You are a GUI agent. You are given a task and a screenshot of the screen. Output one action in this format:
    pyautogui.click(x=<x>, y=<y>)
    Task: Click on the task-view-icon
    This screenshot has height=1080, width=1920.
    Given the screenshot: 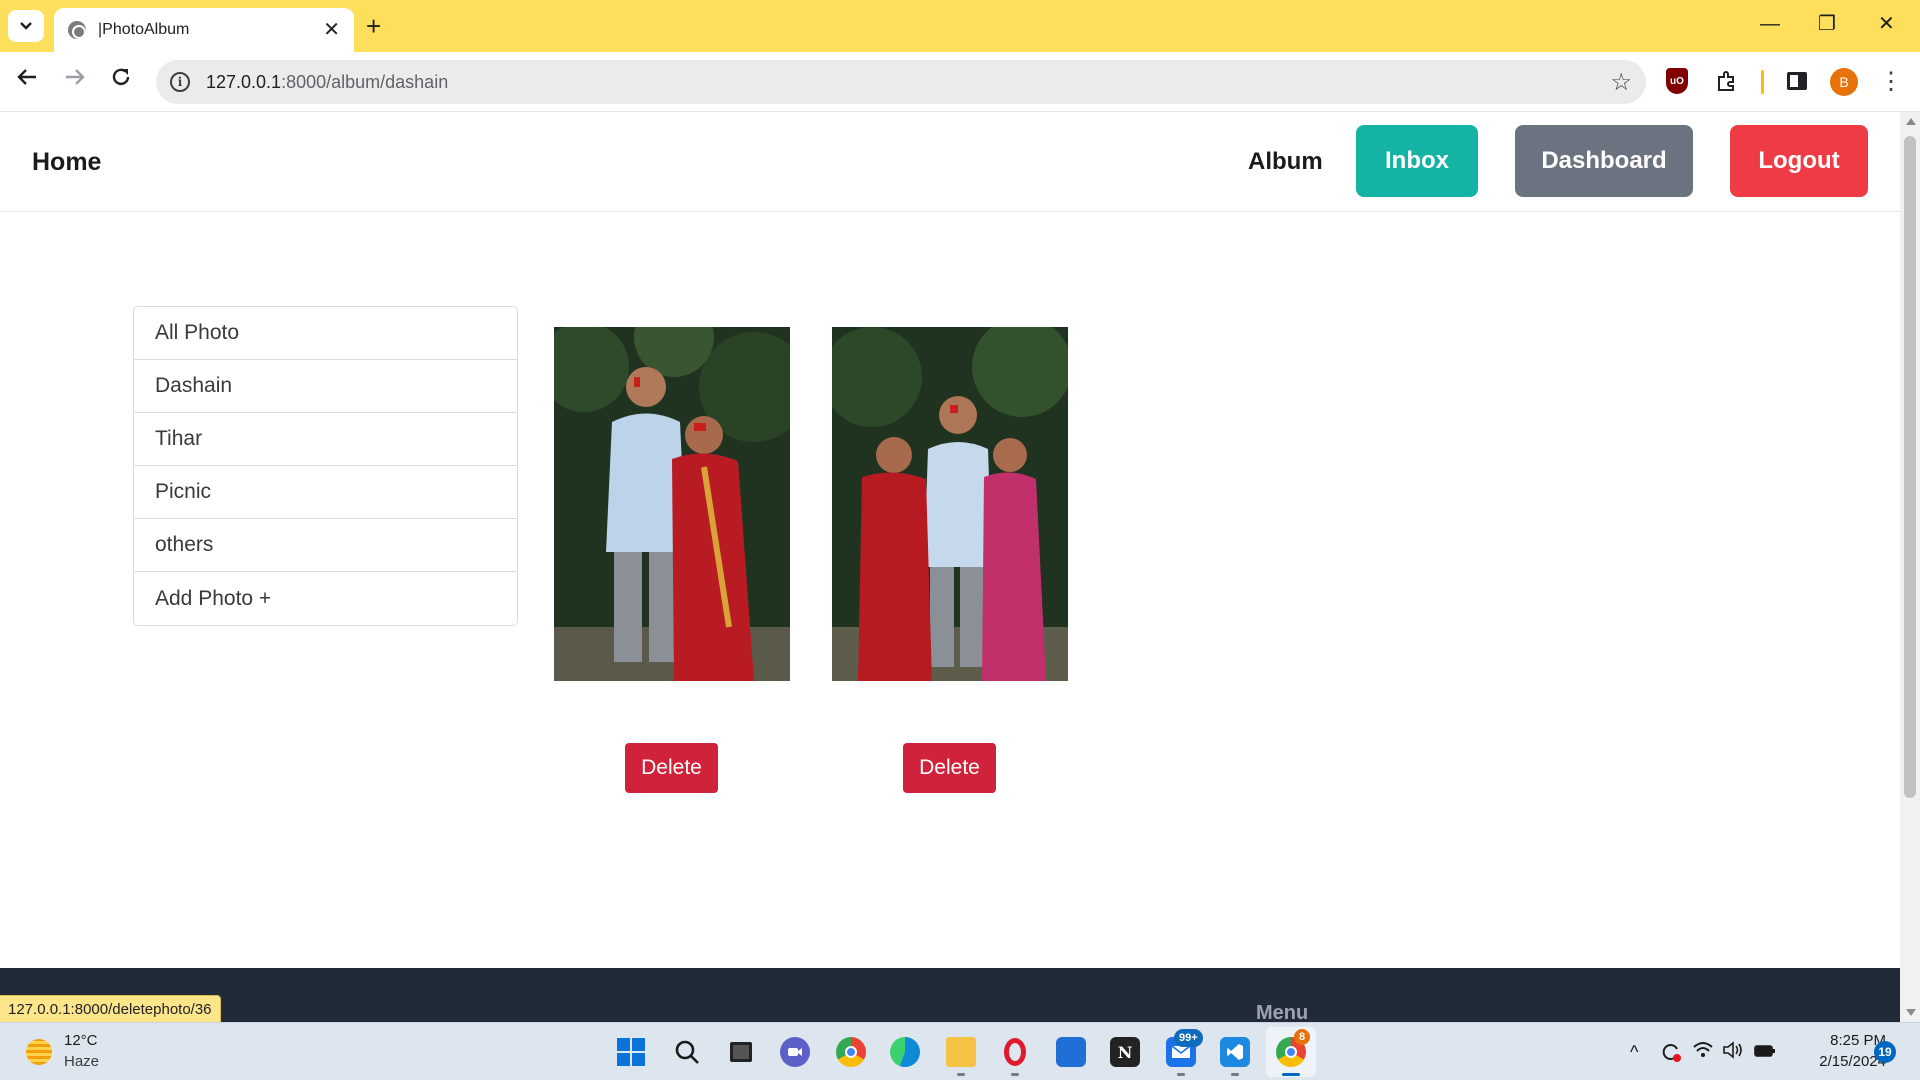 What is the action you would take?
    pyautogui.click(x=741, y=1052)
    